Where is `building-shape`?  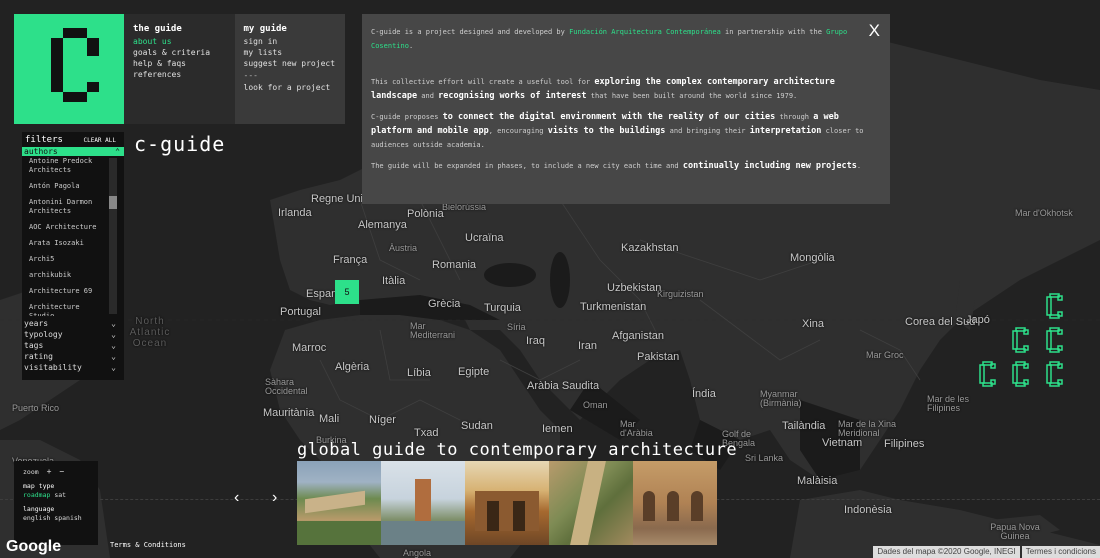 building-shape is located at coordinates (335, 502).